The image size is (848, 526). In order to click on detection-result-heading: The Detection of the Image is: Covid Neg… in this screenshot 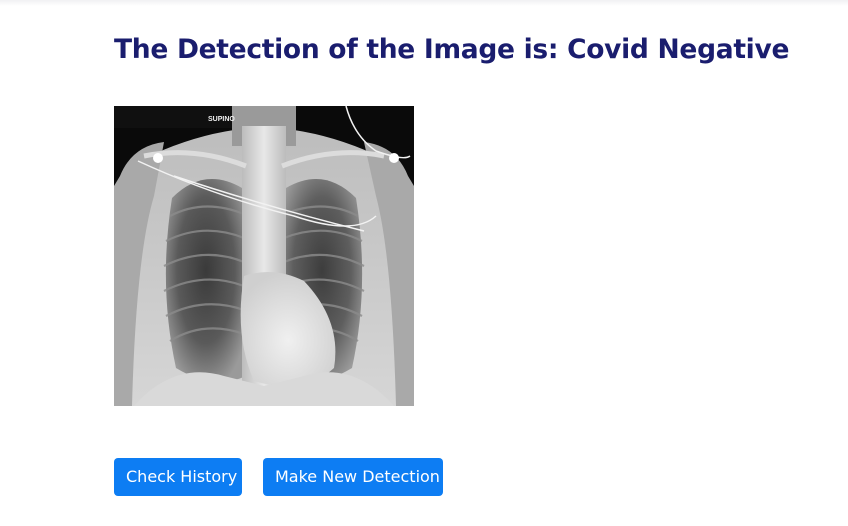, I will do `click(451, 49)`.